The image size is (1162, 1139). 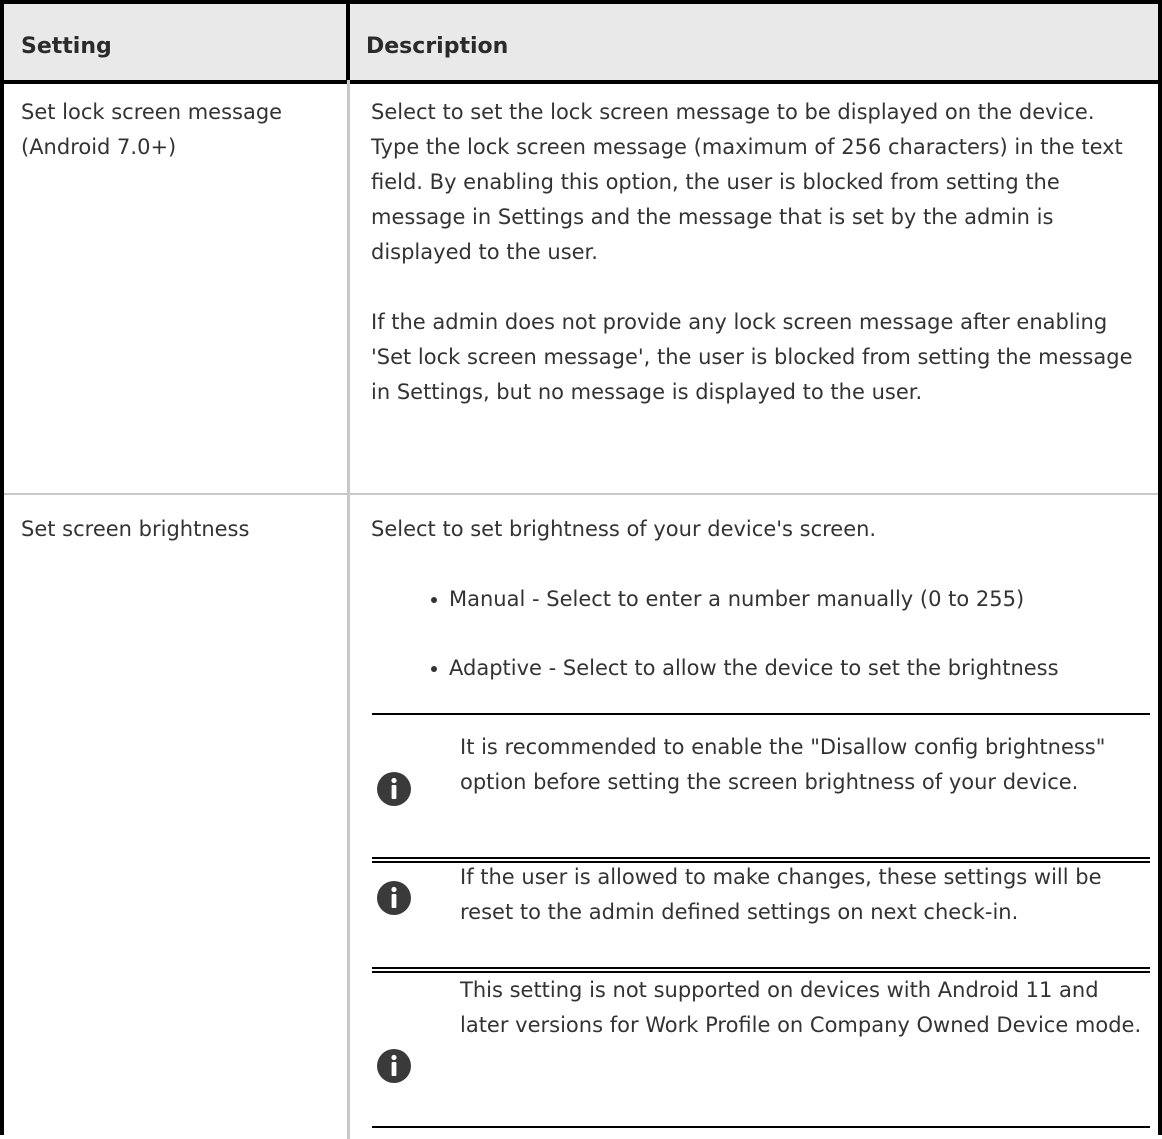 What do you see at coordinates (761, 714) in the screenshot?
I see `note-top-border` at bounding box center [761, 714].